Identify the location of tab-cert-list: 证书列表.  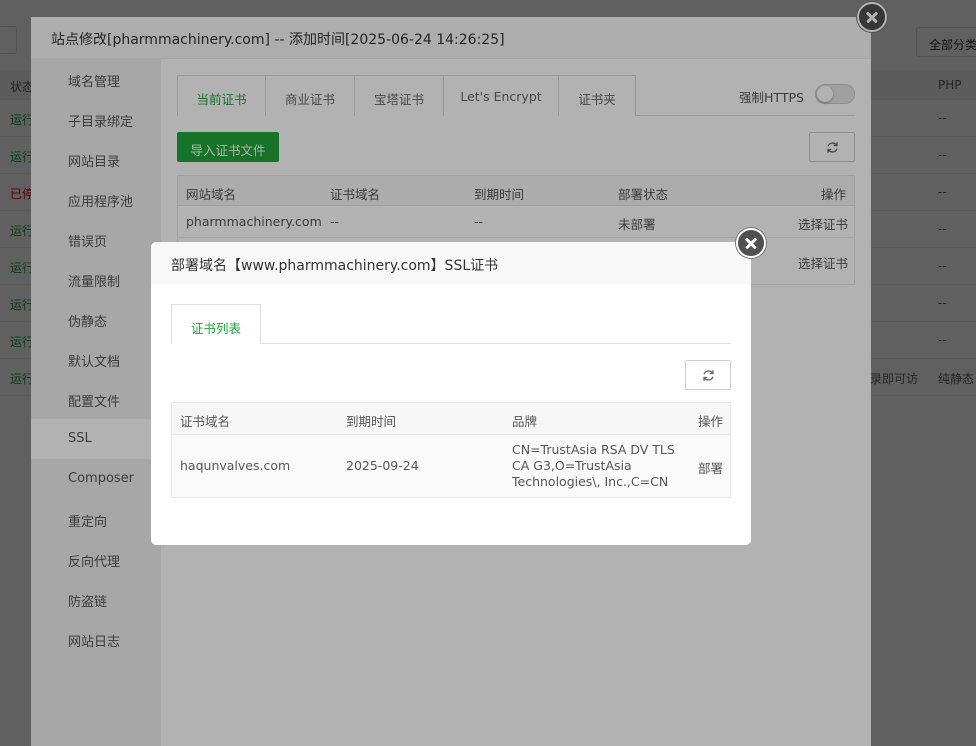
(216, 324).